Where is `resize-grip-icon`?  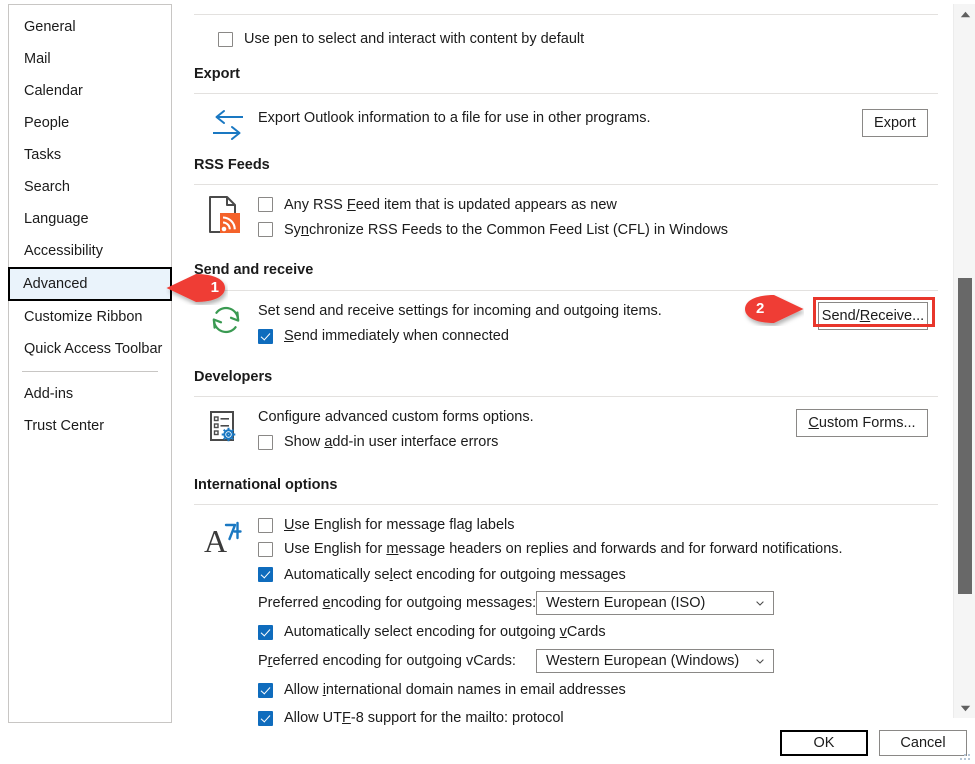 resize-grip-icon is located at coordinates (965, 755).